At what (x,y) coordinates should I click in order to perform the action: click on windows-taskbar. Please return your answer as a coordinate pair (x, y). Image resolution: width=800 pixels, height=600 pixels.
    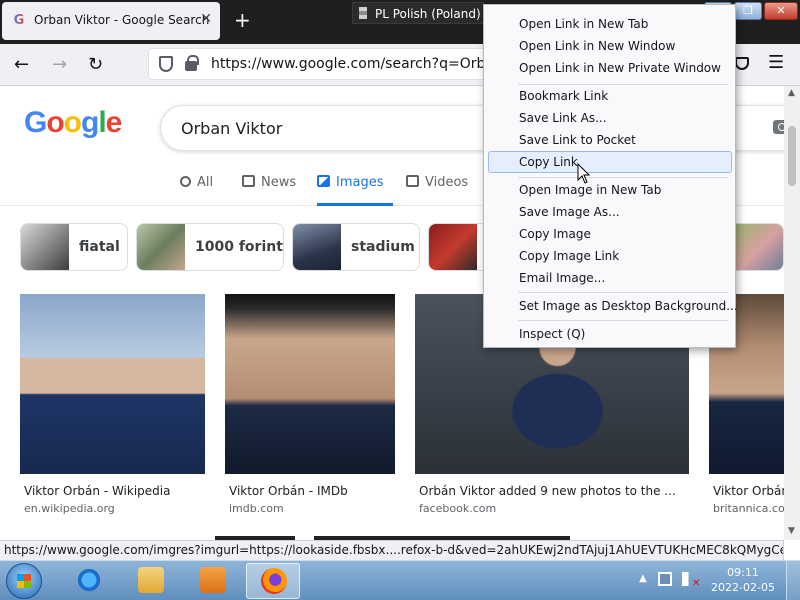
    Looking at the image, I should click on (400, 580).